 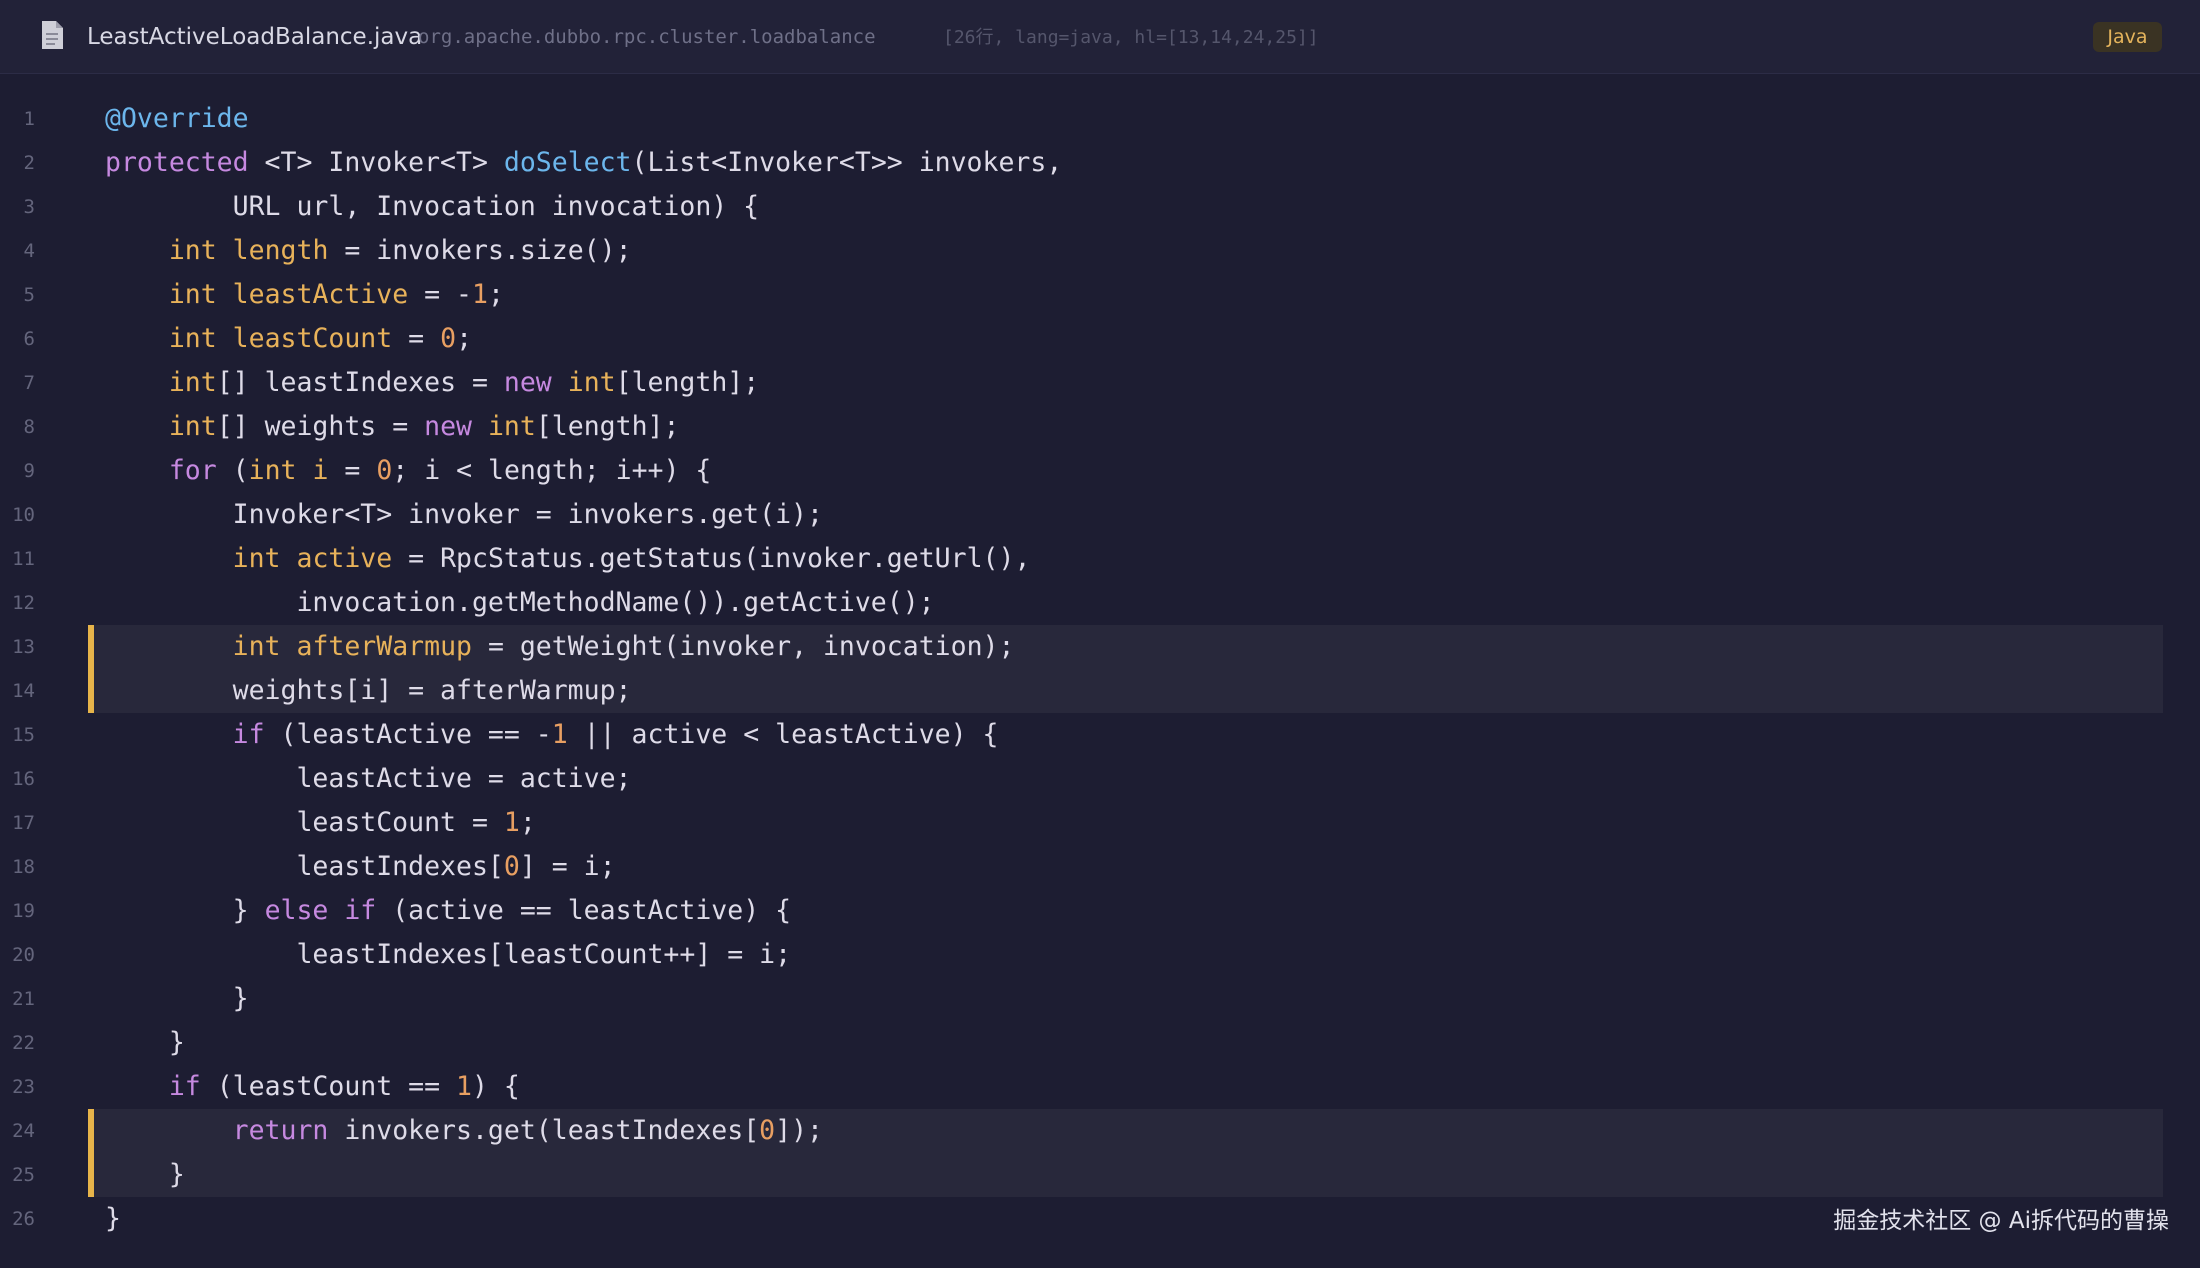 What do you see at coordinates (1100, 1087) in the screenshot?
I see `code-line: 23 if (leastCount == 1) {` at bounding box center [1100, 1087].